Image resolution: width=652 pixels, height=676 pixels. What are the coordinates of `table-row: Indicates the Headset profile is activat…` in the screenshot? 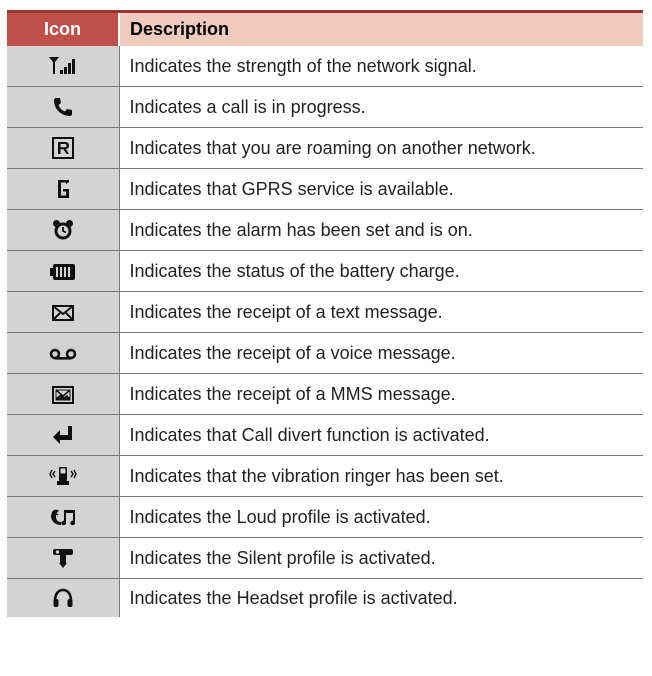 It's located at (325, 597).